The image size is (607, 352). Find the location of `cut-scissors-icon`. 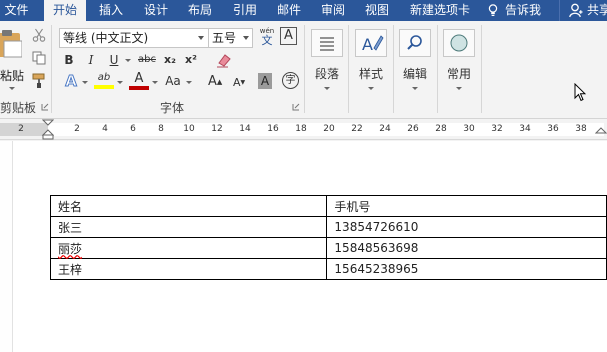

cut-scissors-icon is located at coordinates (39, 35).